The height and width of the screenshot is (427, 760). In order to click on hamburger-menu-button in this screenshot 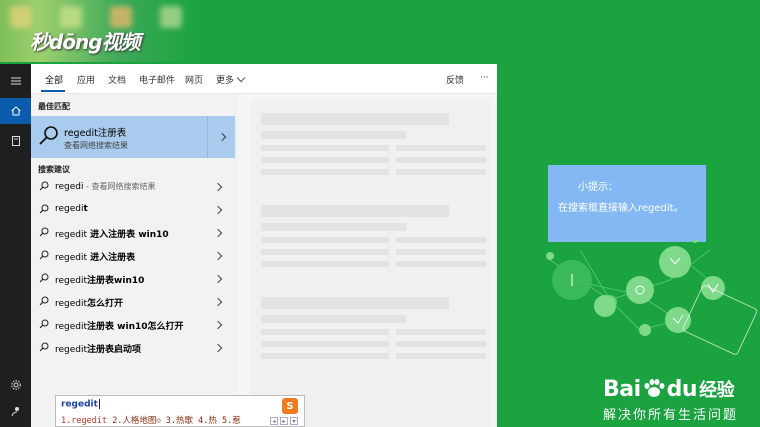, I will do `click(15, 81)`.